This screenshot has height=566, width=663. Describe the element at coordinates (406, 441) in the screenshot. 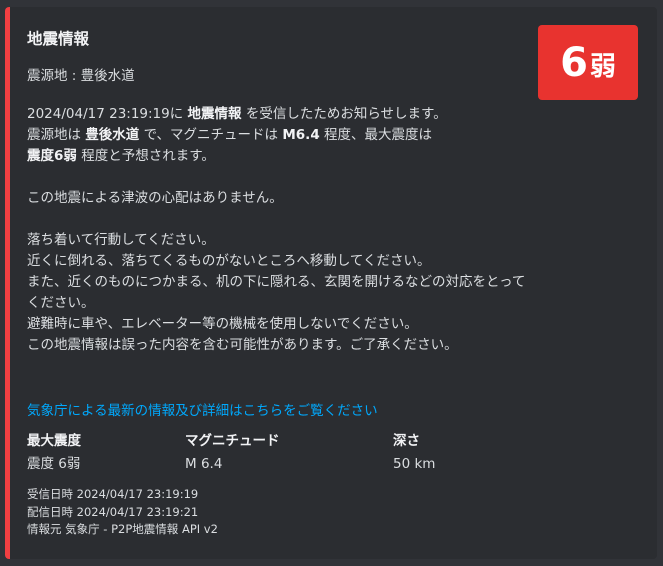

I see `field-name: 深さ` at that location.